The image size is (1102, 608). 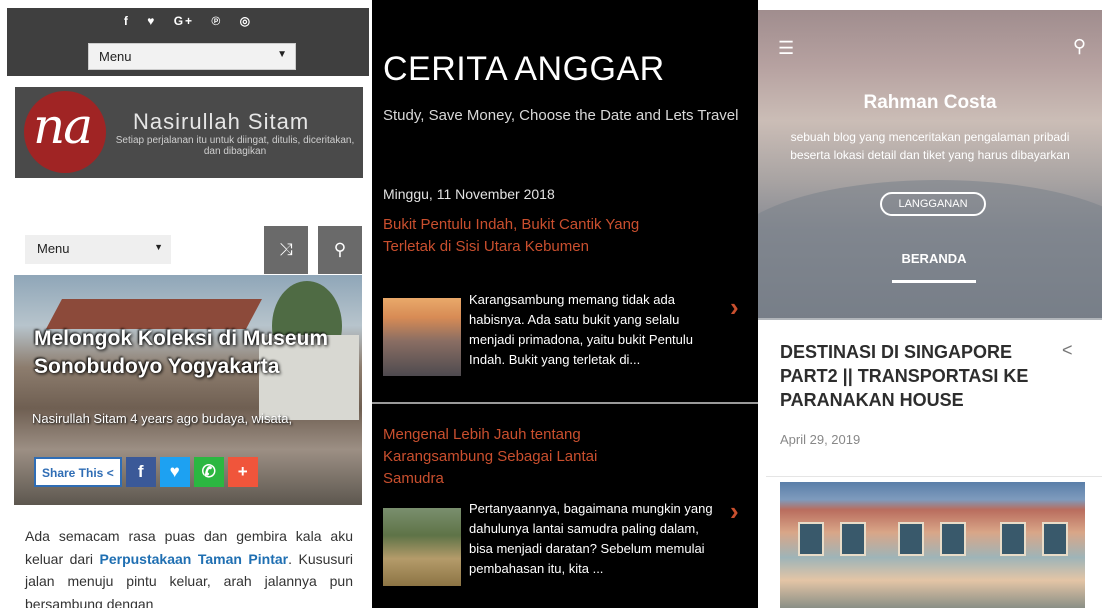 I want to click on top-bar: f ♥ G+ ℗ ◎ Menu ▼, so click(x=188, y=42).